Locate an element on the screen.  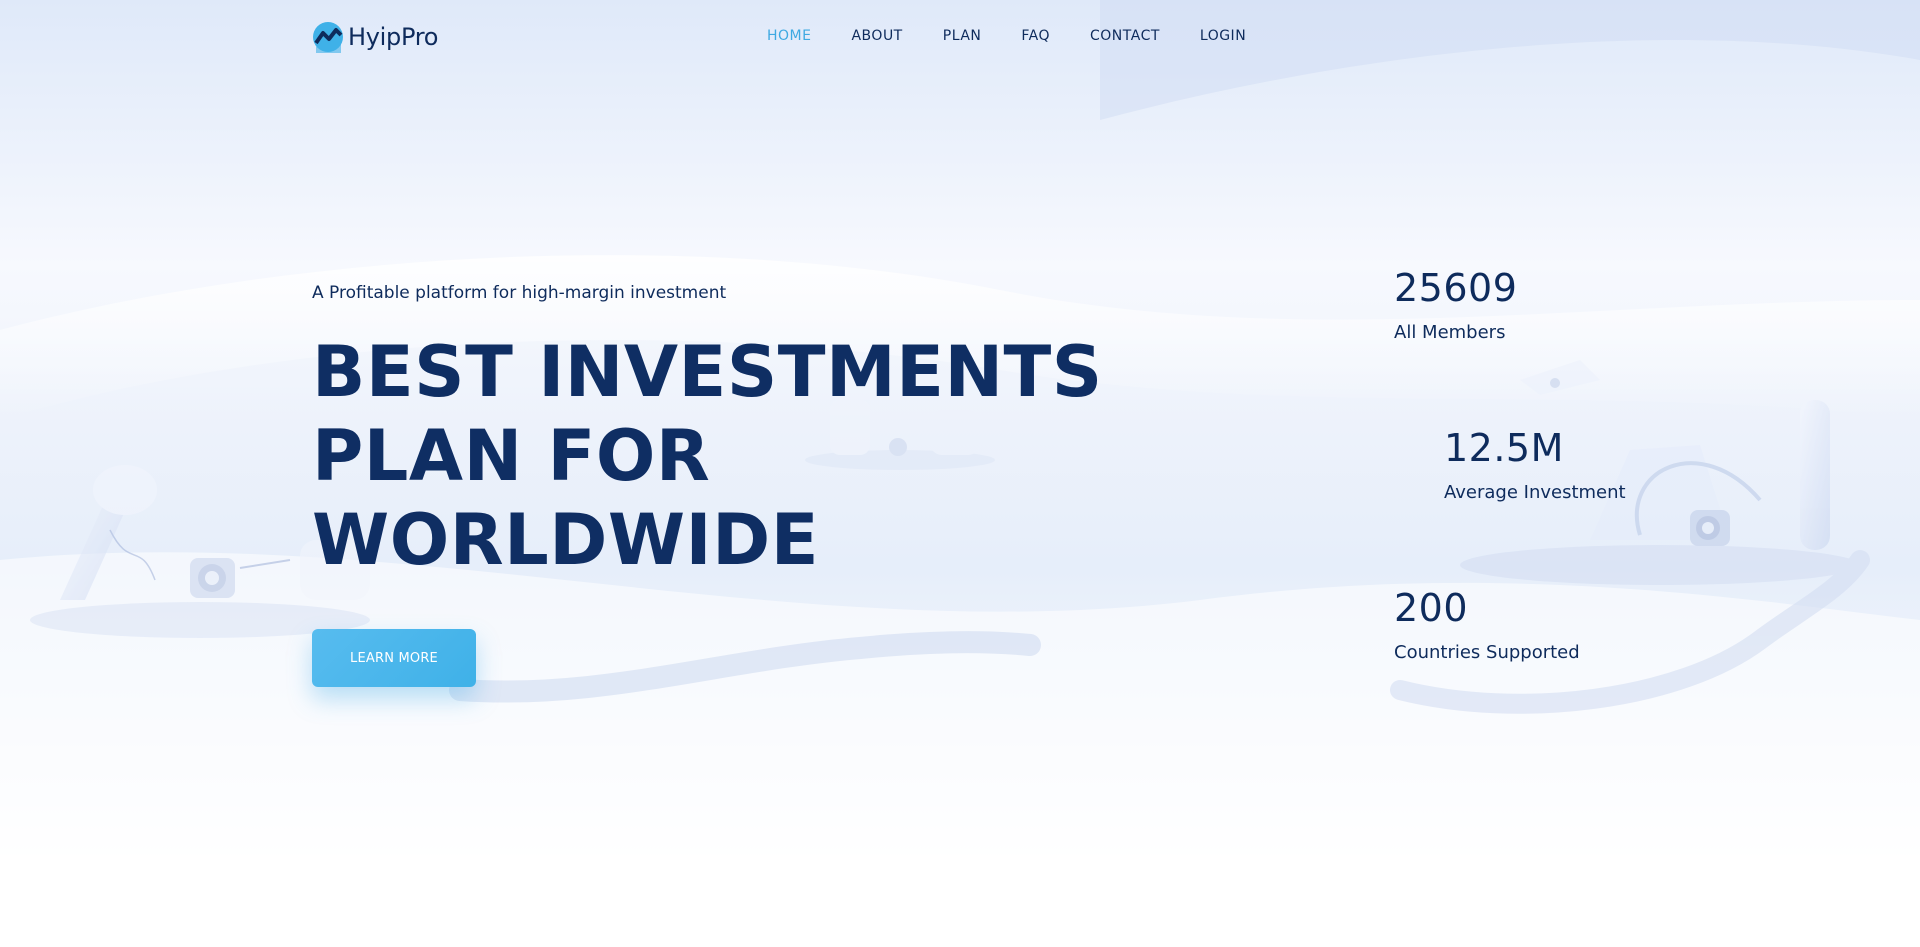
logo-mark-icon is located at coordinates (328, 37).